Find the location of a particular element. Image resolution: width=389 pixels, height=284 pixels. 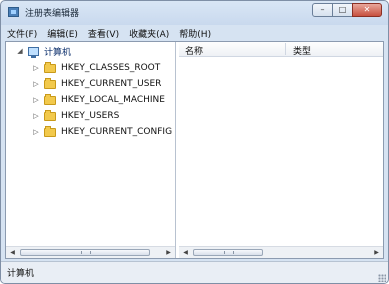

status-path: 计算机 is located at coordinates (21, 274).